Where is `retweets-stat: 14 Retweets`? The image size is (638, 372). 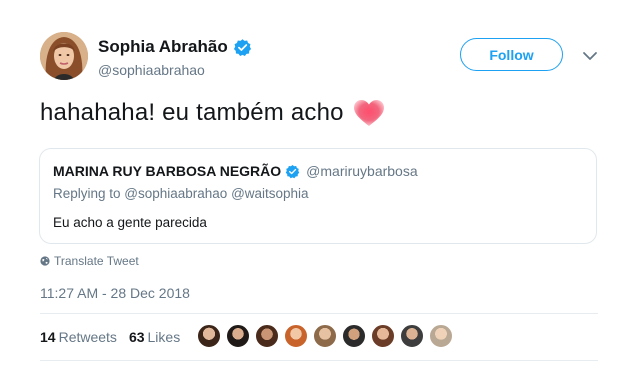 retweets-stat: 14 Retweets is located at coordinates (78, 337).